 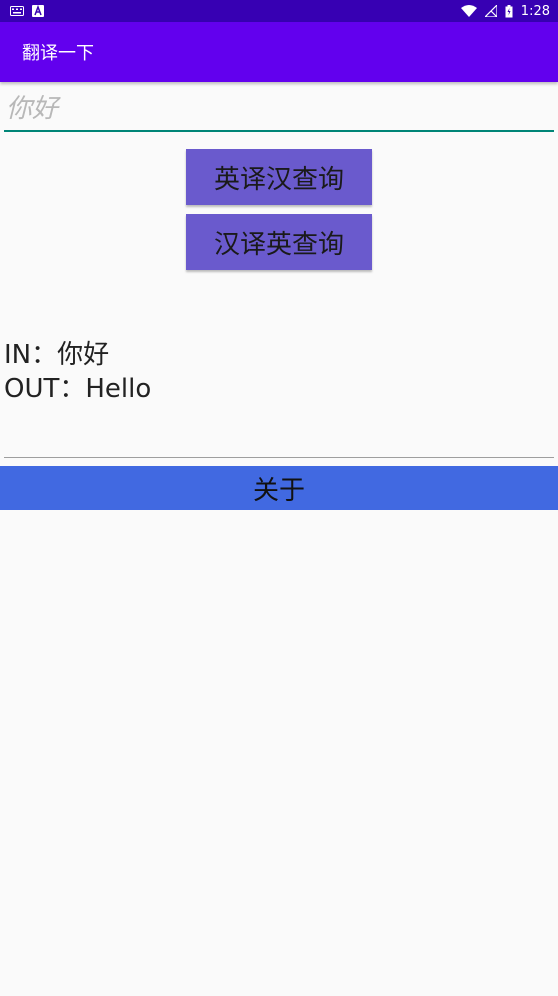 I want to click on app-title: 翻译一下, so click(x=58, y=53).